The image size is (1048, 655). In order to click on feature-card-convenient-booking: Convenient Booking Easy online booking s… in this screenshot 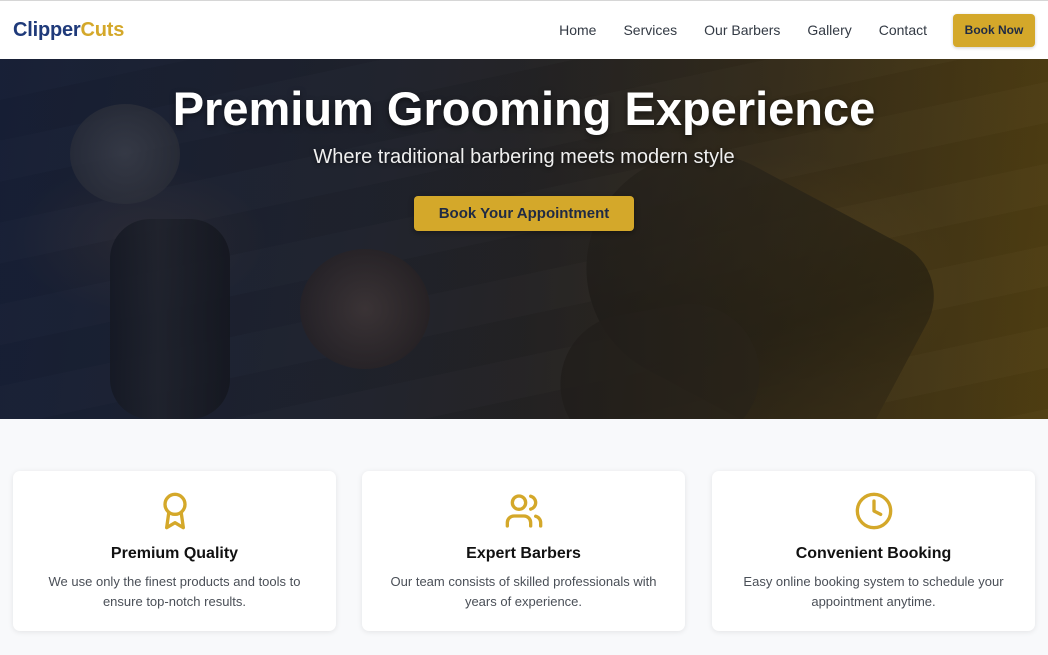, I will do `click(873, 551)`.